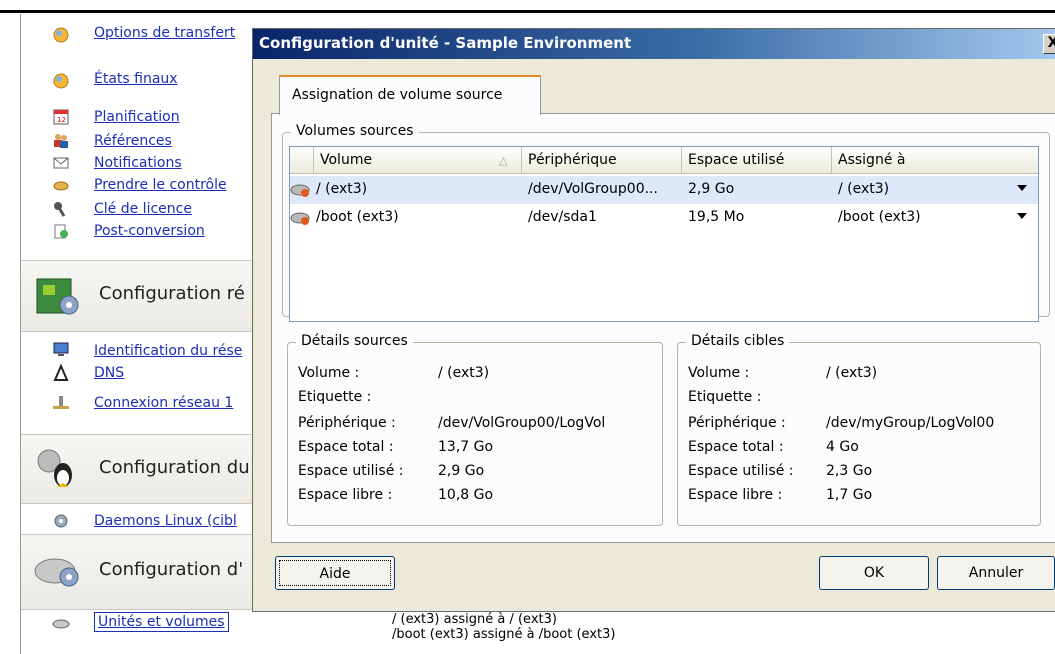  What do you see at coordinates (61, 163) in the screenshot?
I see `envelope-icon` at bounding box center [61, 163].